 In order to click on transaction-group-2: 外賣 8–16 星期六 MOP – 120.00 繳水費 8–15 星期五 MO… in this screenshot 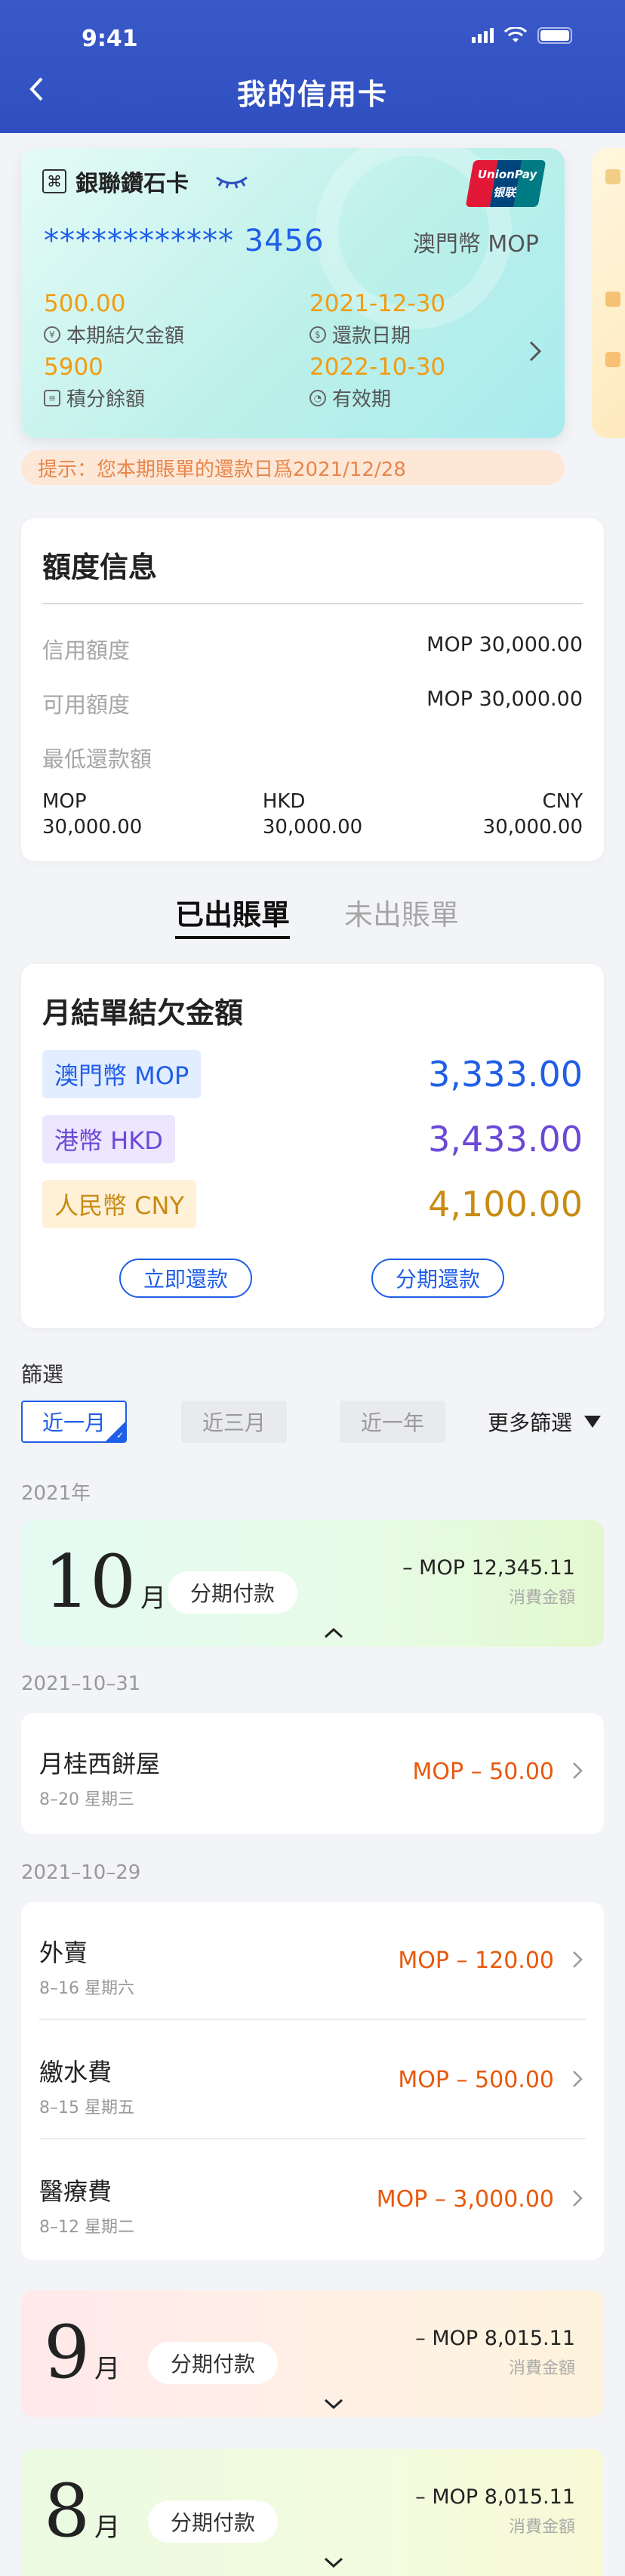, I will do `click(312, 2081)`.